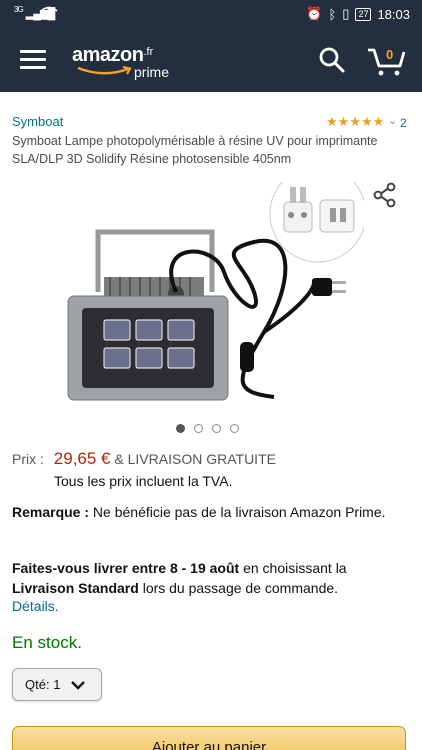 The height and width of the screenshot is (750, 422). Describe the element at coordinates (314, 13) in the screenshot. I see `alarm-icon: ⏰` at that location.